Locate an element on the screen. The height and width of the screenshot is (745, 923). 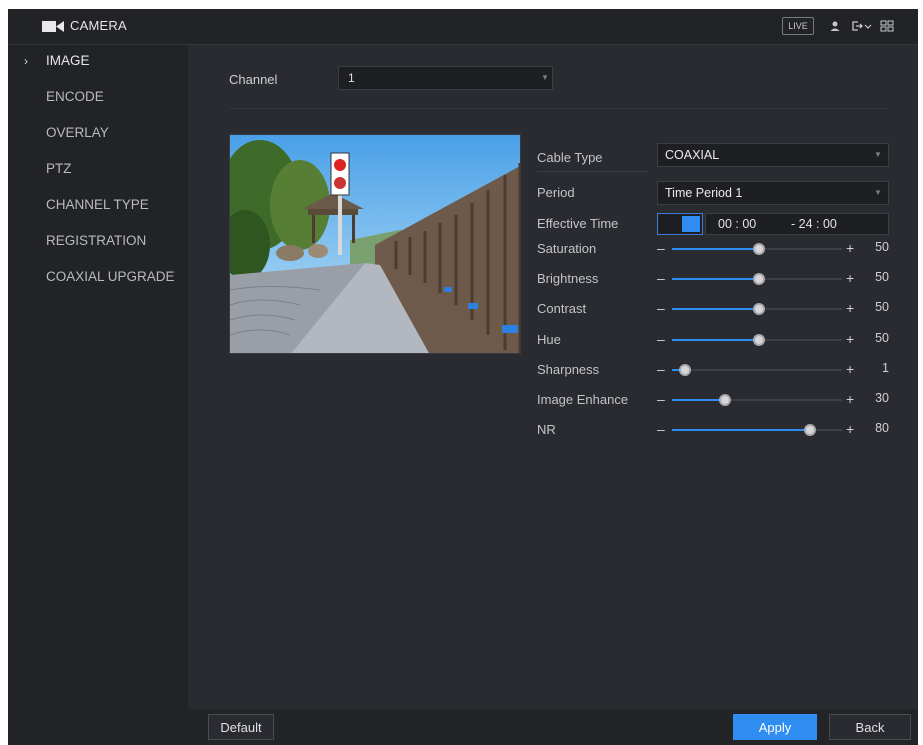
time-range-input: 00 : 00 - 24 : 00 is located at coordinates (797, 224).